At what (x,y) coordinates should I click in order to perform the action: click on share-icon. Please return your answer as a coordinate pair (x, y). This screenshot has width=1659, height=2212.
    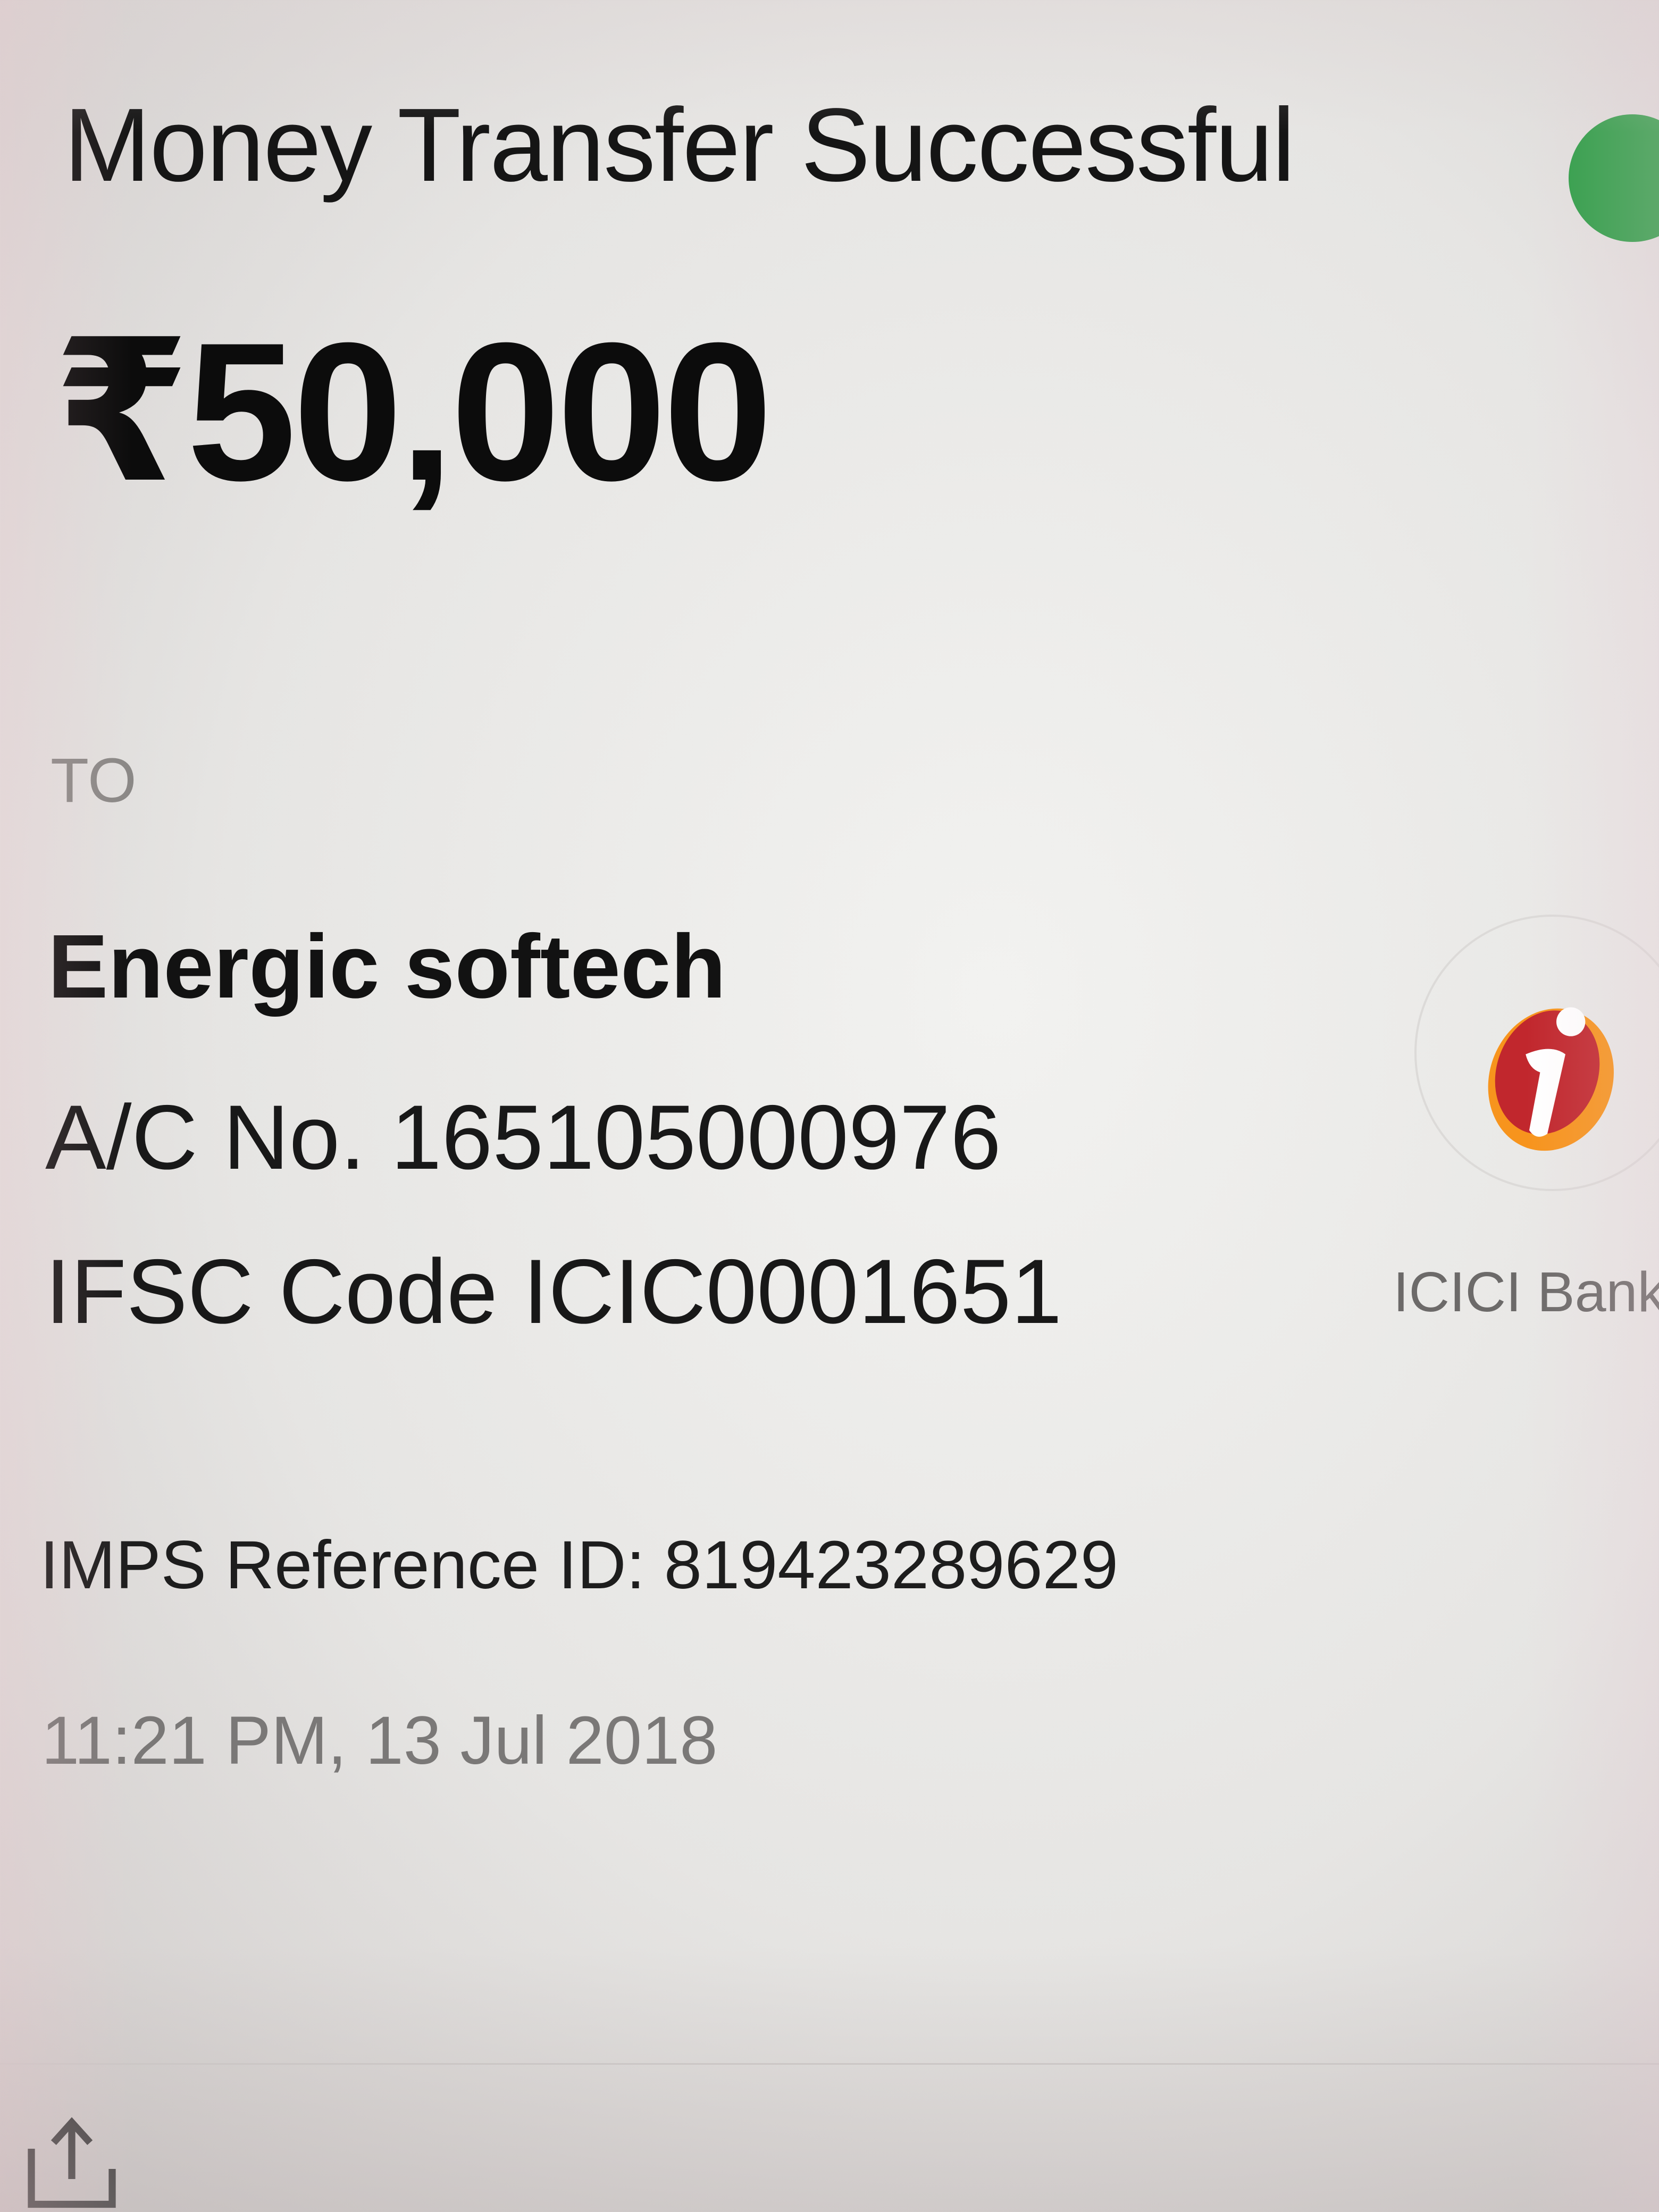
    Looking at the image, I should click on (72, 2162).